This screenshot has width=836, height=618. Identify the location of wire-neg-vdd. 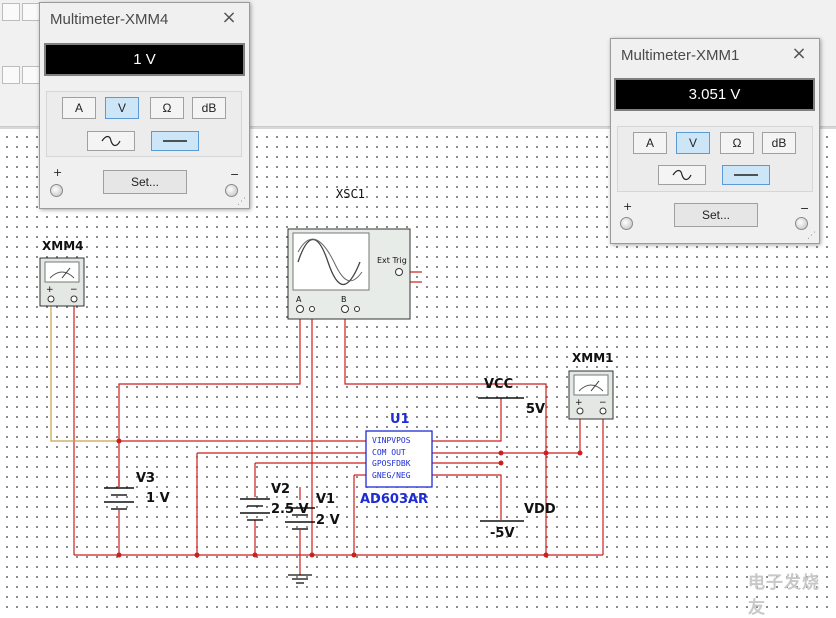
(467, 497).